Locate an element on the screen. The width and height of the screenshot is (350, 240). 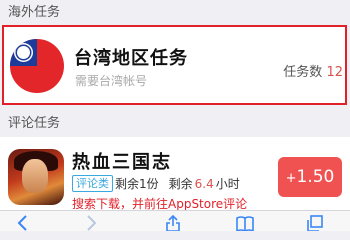
section-header-review: 评论任务 is located at coordinates (175, 124).